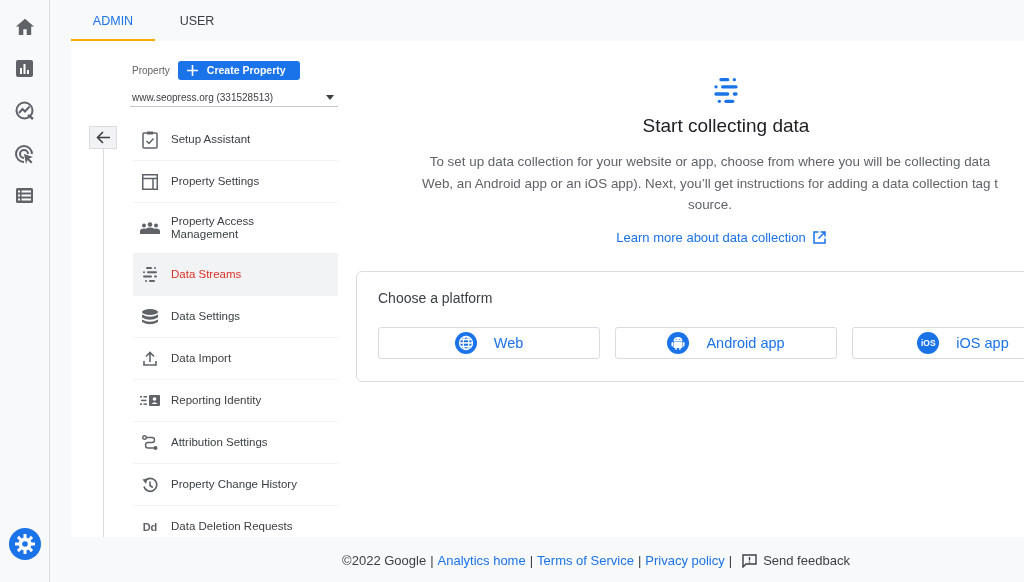 This screenshot has height=582, width=1024. What do you see at coordinates (150, 484) in the screenshot?
I see `history-icon` at bounding box center [150, 484].